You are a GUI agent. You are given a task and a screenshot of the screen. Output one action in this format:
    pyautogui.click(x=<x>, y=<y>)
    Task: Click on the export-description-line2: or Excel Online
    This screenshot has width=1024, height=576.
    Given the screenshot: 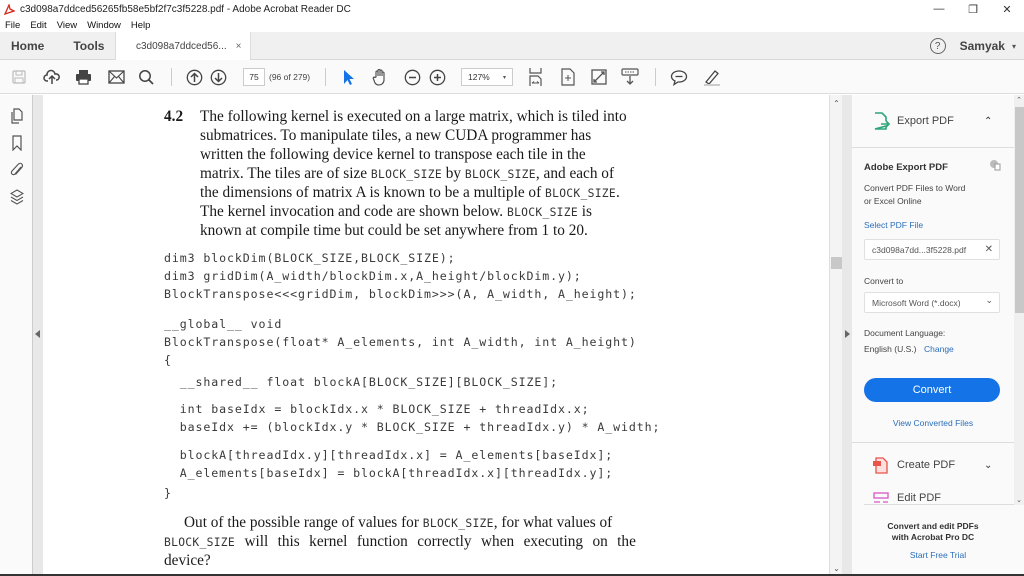 What is the action you would take?
    pyautogui.click(x=893, y=201)
    